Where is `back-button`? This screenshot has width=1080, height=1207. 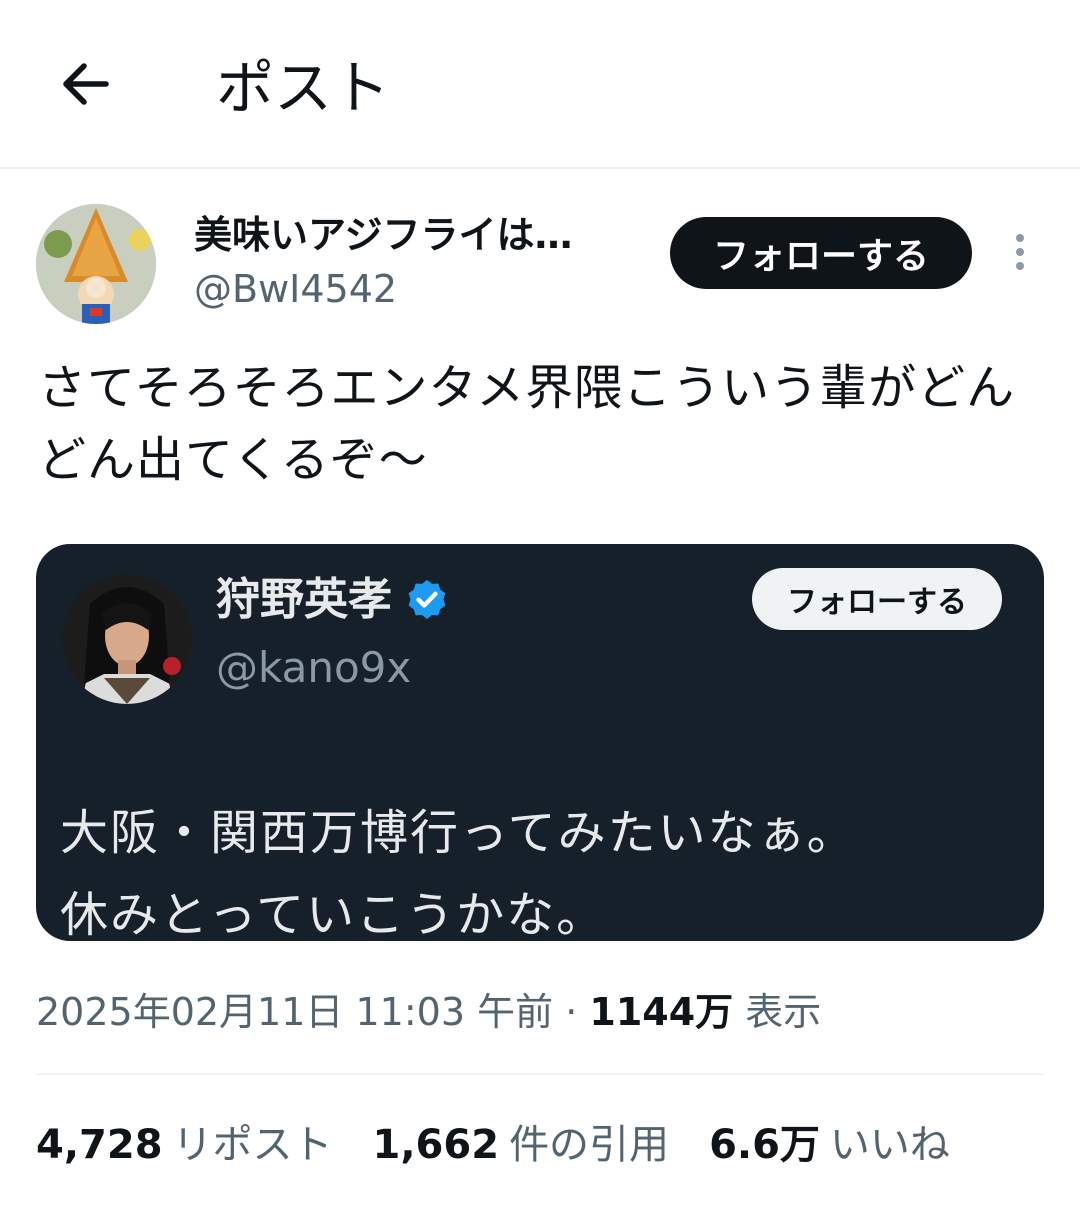 back-button is located at coordinates (84, 84).